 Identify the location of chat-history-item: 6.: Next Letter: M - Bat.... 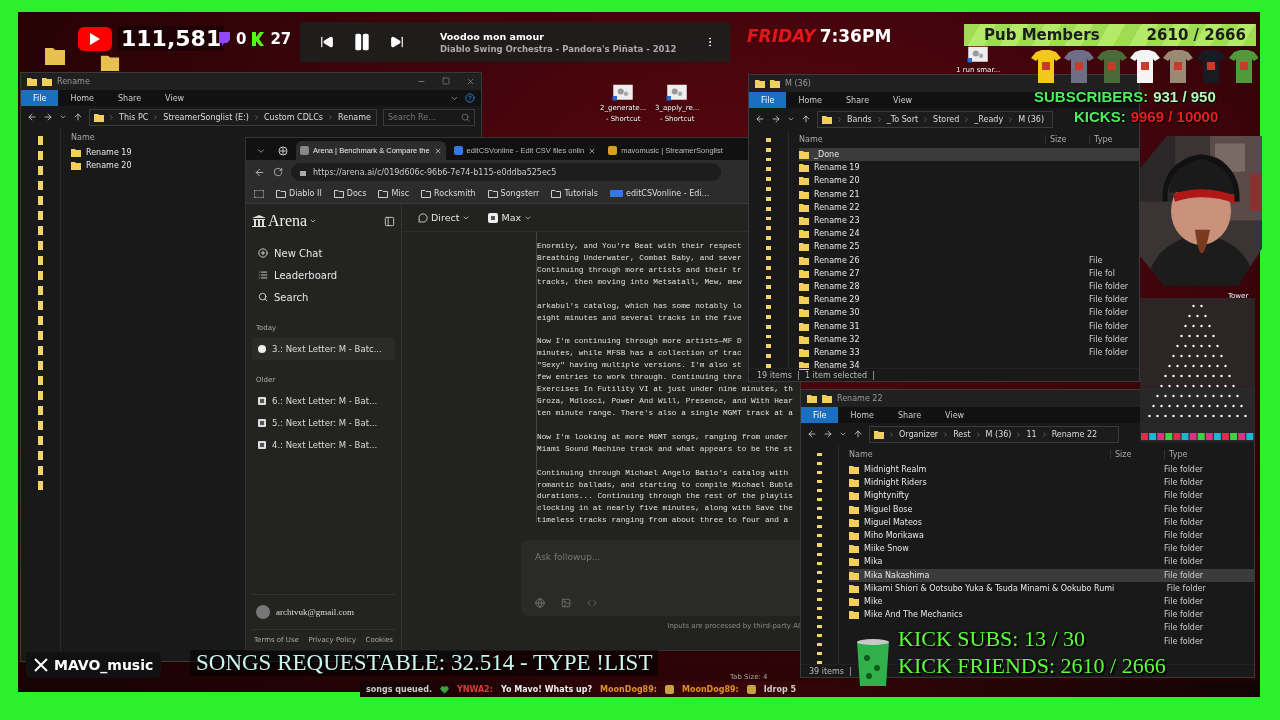
(323, 401).